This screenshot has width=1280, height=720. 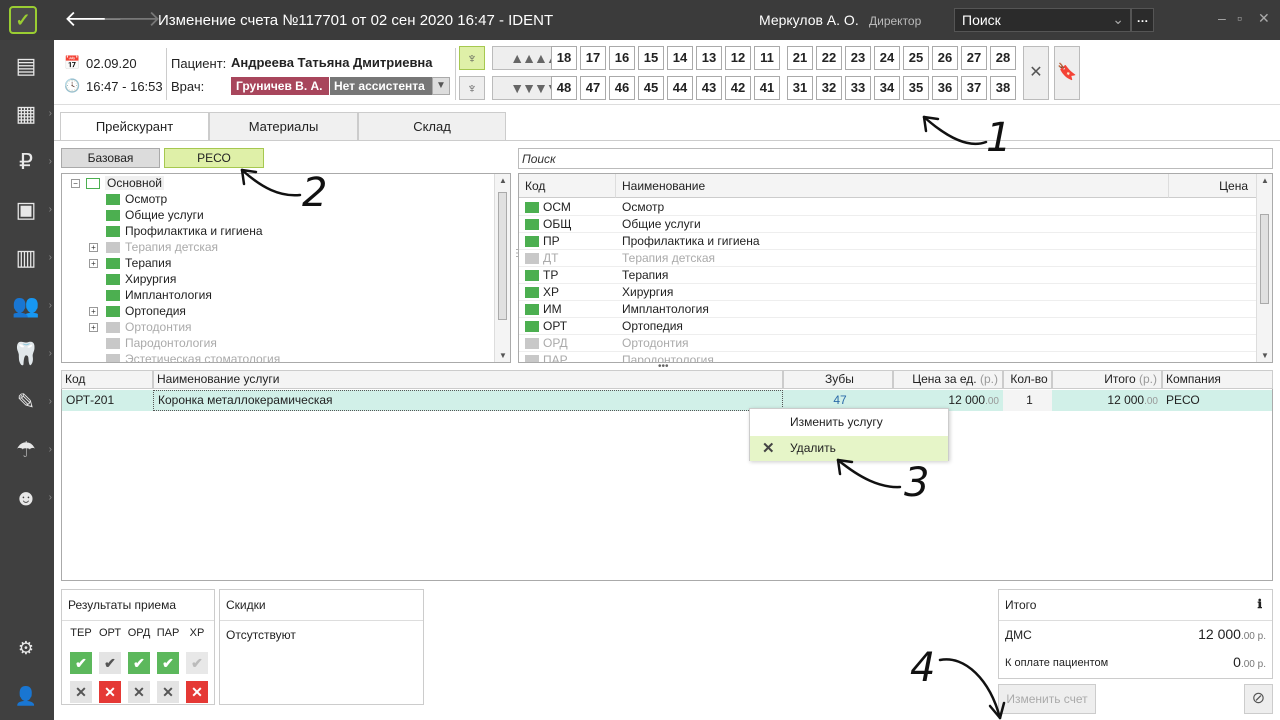 What do you see at coordinates (999, 138) in the screenshot?
I see `annotation-number-1: 1` at bounding box center [999, 138].